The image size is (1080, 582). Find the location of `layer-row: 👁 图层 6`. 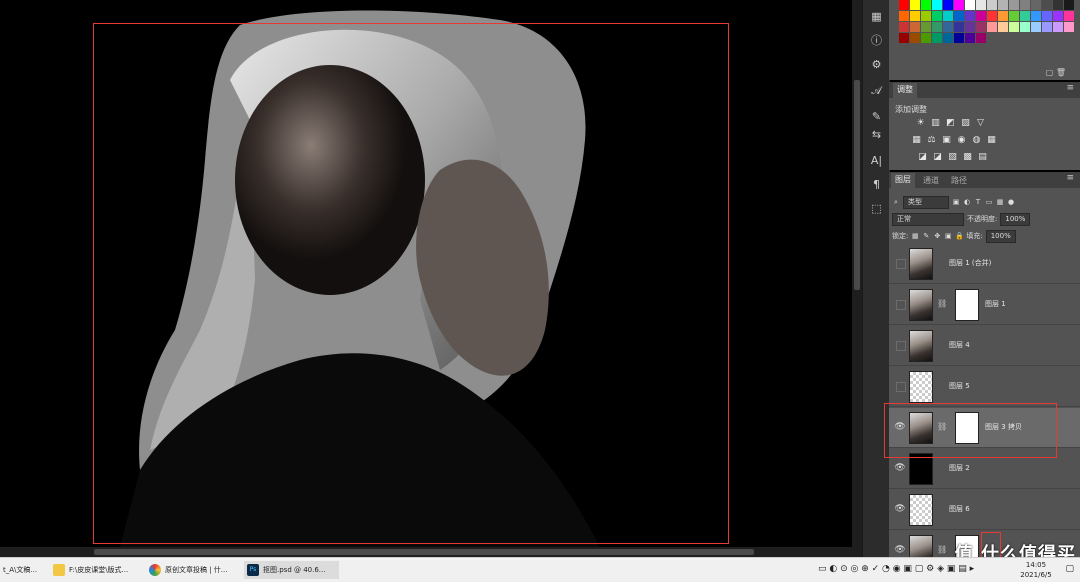

layer-row: 👁 图层 6 is located at coordinates (984, 510).